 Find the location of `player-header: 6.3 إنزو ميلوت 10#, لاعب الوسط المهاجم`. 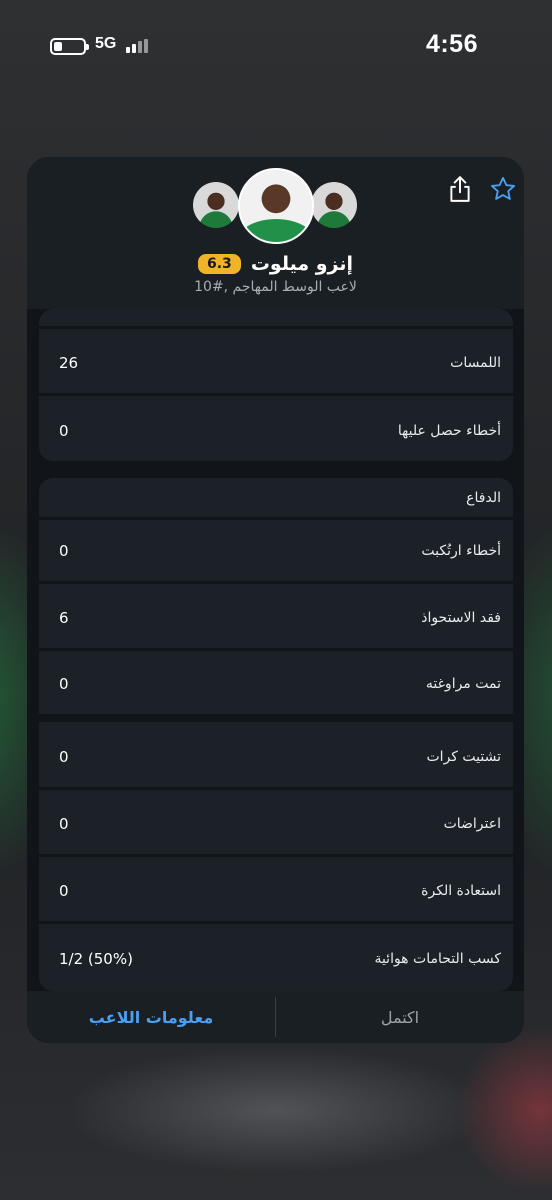

player-header: 6.3 إنزو ميلوت 10#, لاعب الوسط المهاجم is located at coordinates (275, 233).